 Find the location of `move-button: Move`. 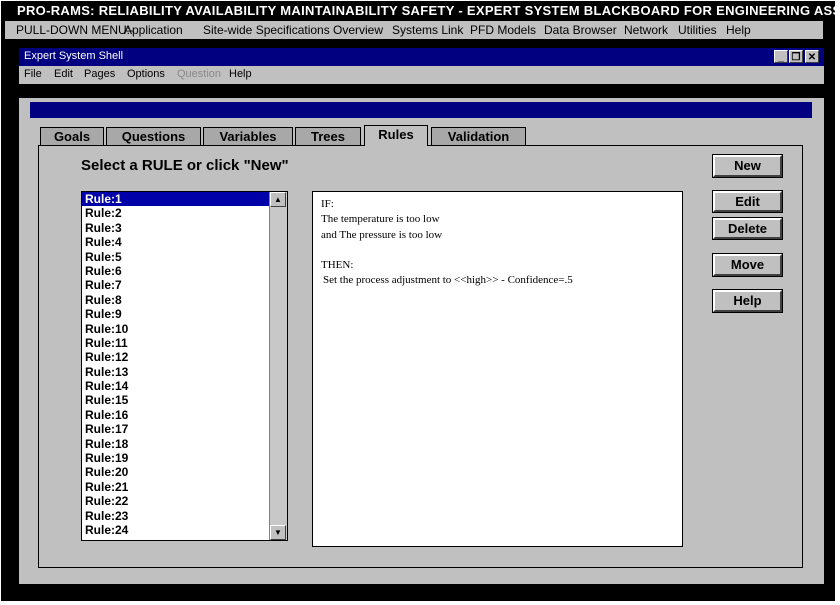

move-button: Move is located at coordinates (747, 265).